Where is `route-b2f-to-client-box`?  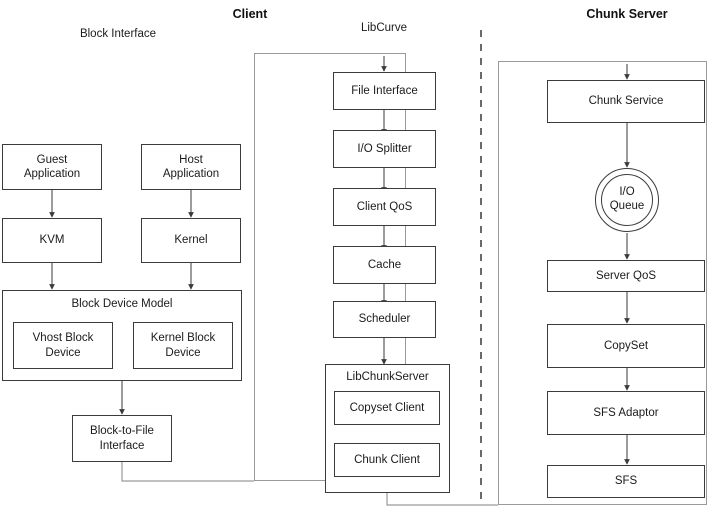 route-b2f-to-client-box is located at coordinates (187, 472).